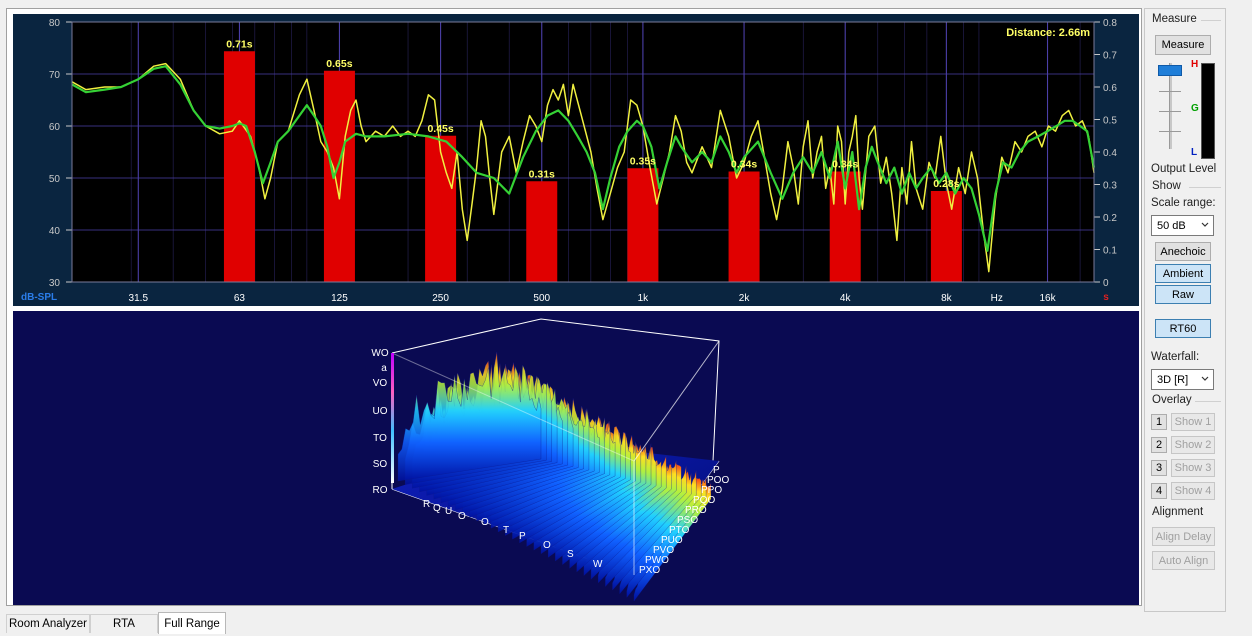 Image resolution: width=1252 pixels, height=636 pixels. I want to click on svg-text: U, so click(448, 511).